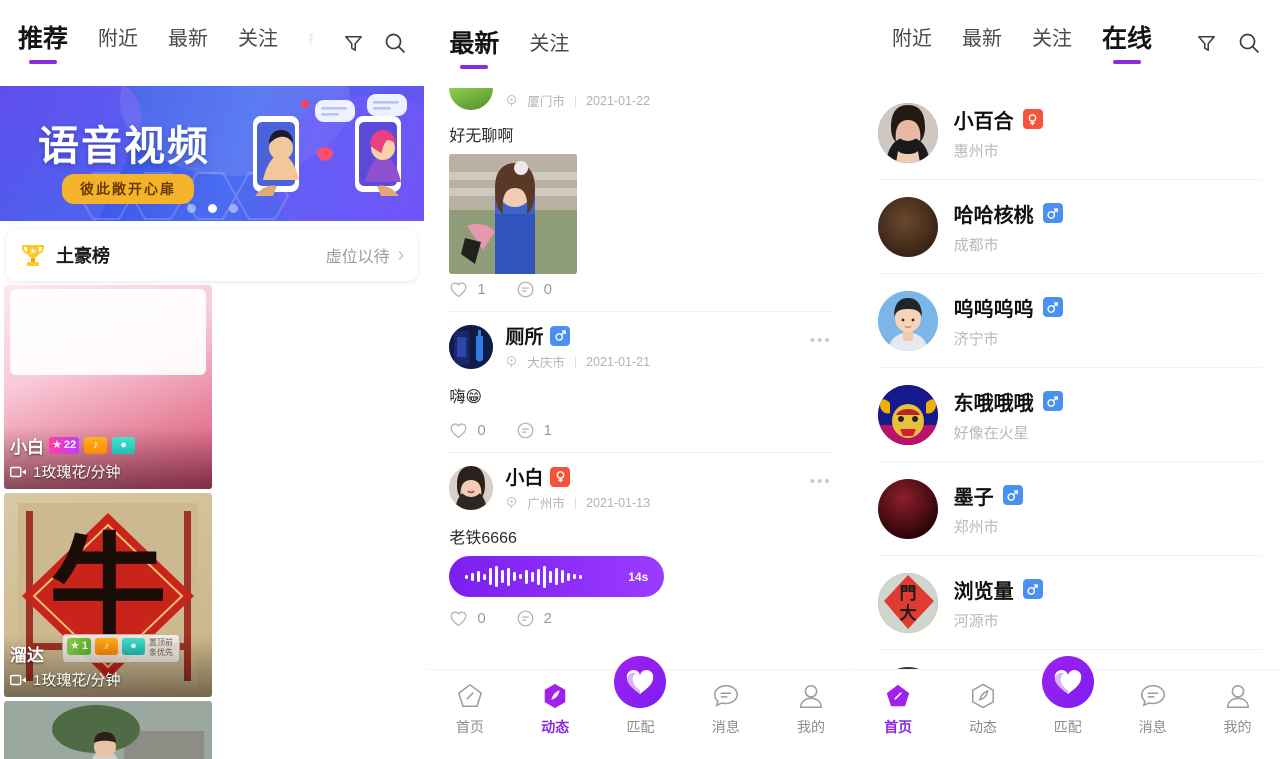  What do you see at coordinates (1068, 320) in the screenshot?
I see `list-item: 呜呜呜呜 济宁市` at bounding box center [1068, 320].